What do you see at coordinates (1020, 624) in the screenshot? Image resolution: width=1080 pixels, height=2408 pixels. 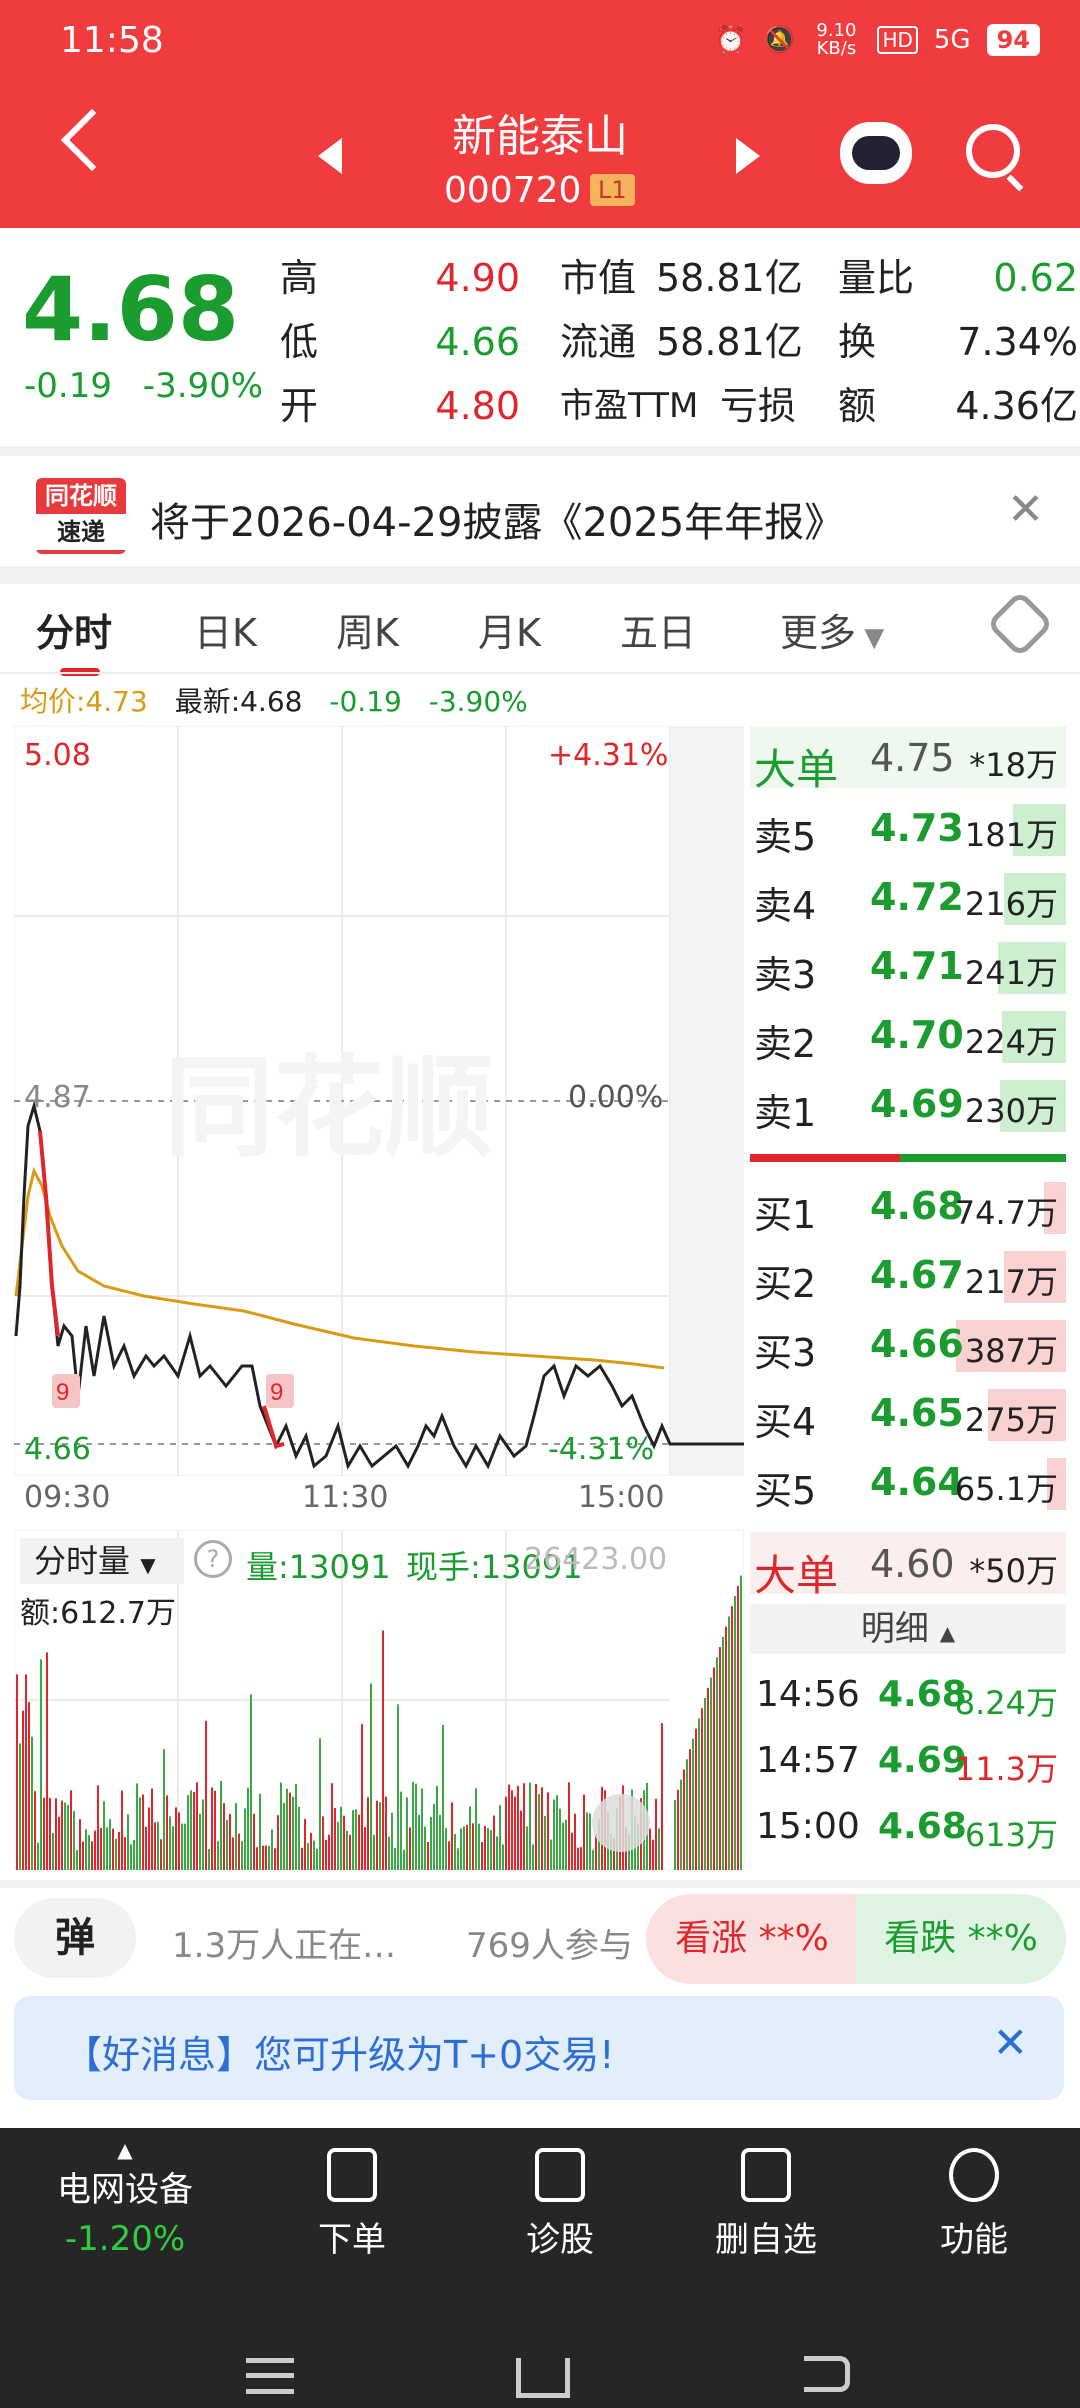 I see `settings-icon` at bounding box center [1020, 624].